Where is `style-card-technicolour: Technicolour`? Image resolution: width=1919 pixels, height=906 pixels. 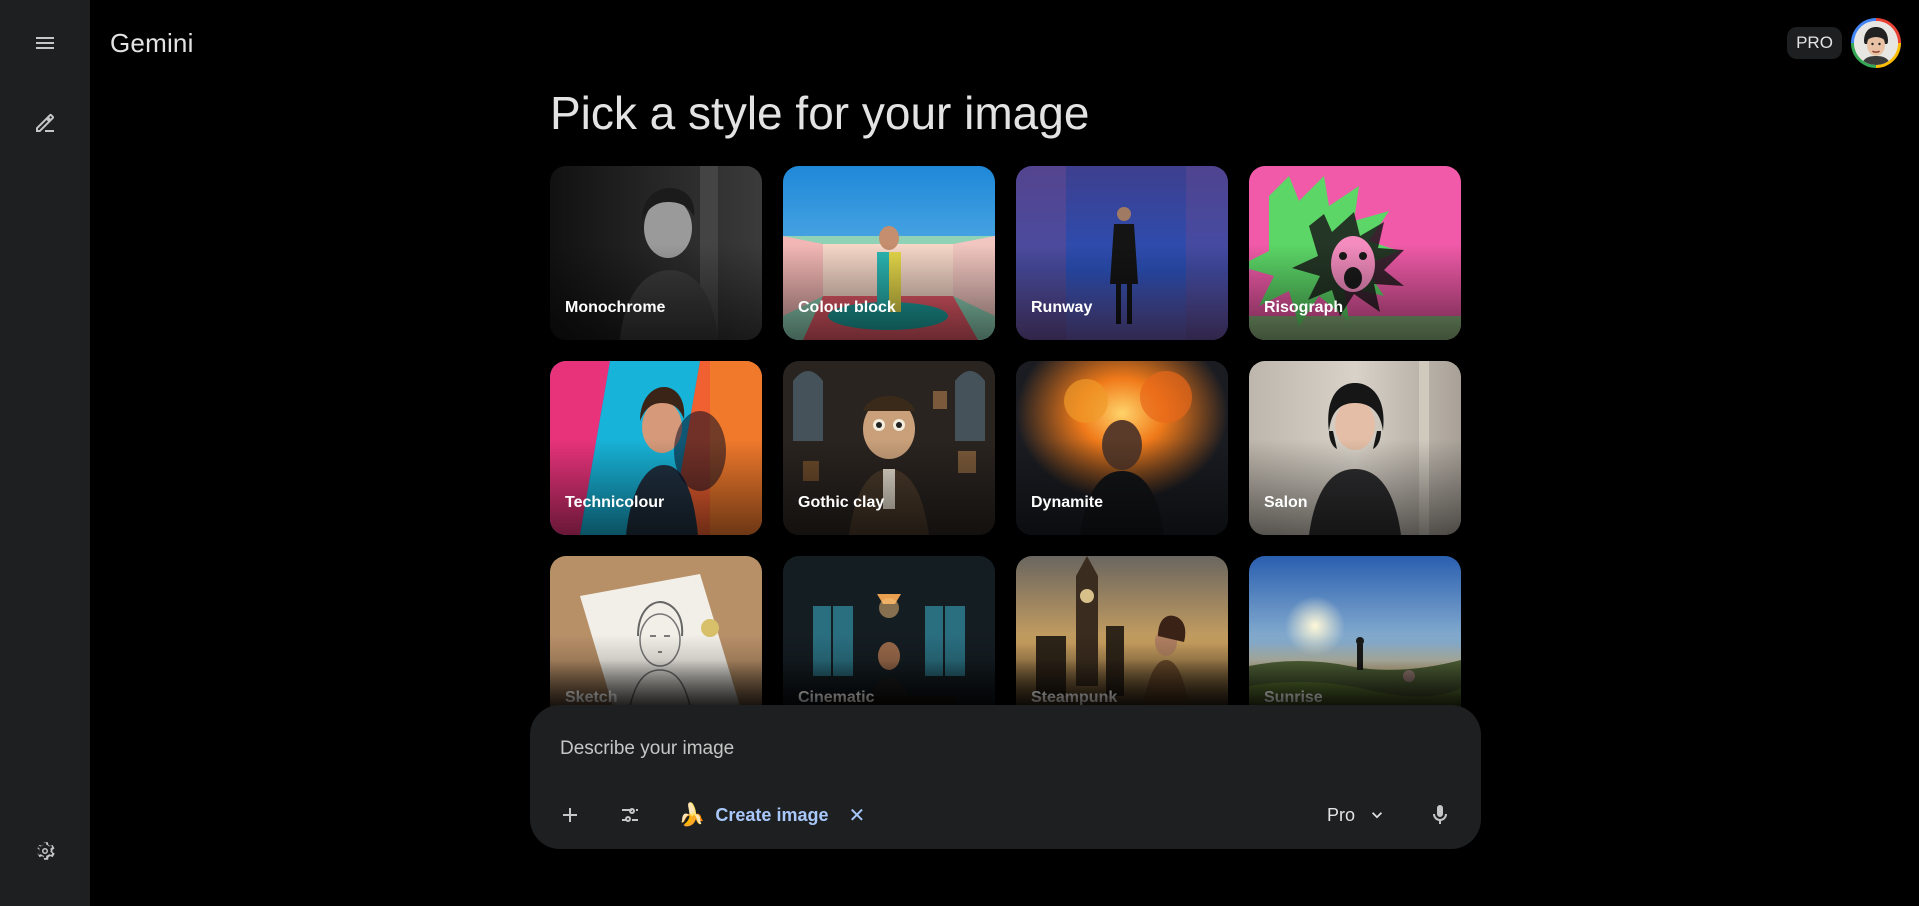 style-card-technicolour: Technicolour is located at coordinates (656, 448).